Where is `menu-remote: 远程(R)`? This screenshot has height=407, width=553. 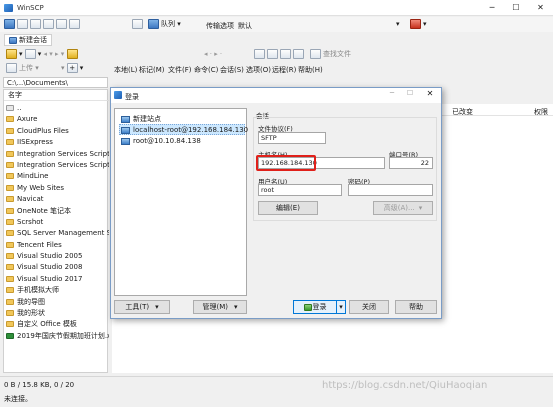
menu-remote: 远程(R) is located at coordinates (284, 70).